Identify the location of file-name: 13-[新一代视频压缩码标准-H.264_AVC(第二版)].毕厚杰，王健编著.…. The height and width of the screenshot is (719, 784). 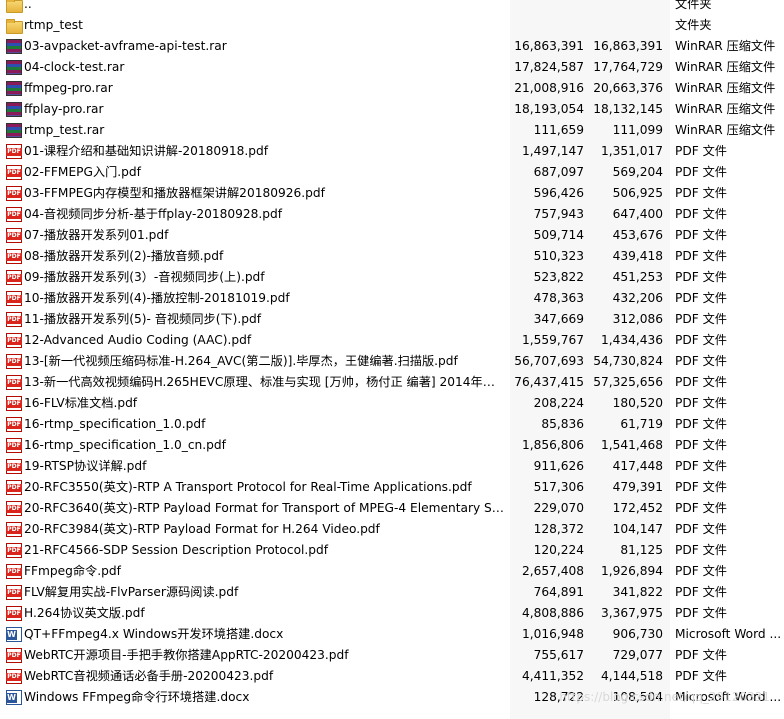
(241, 361).